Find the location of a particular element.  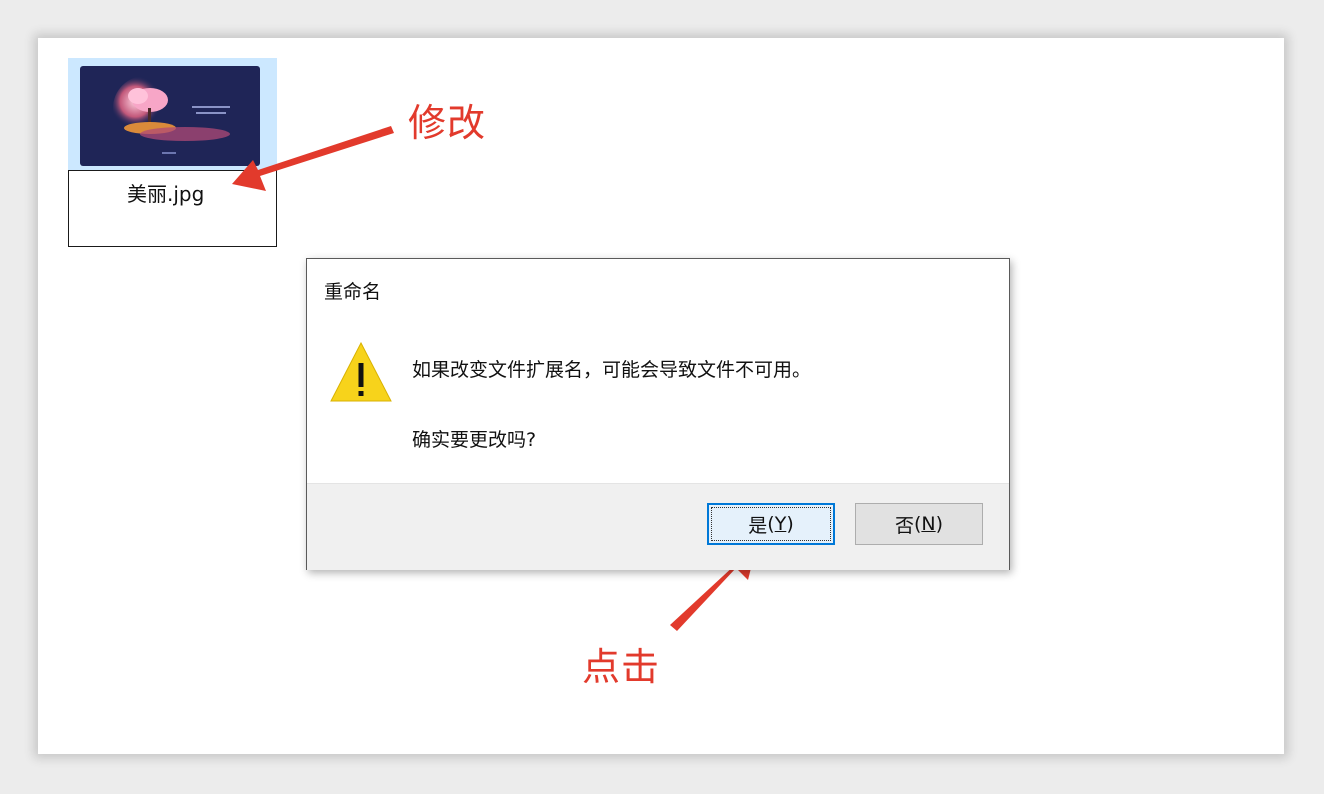

yes-button-label: 是 is located at coordinates (758, 525).